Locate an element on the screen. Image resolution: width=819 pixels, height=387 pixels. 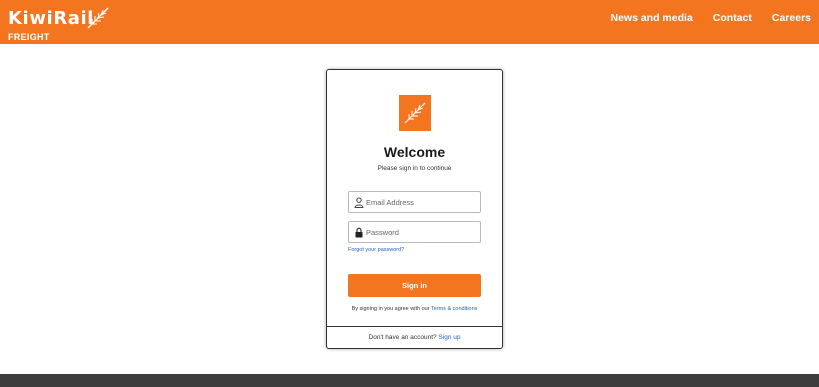
nav-news-and-media: News and media is located at coordinates (652, 18).